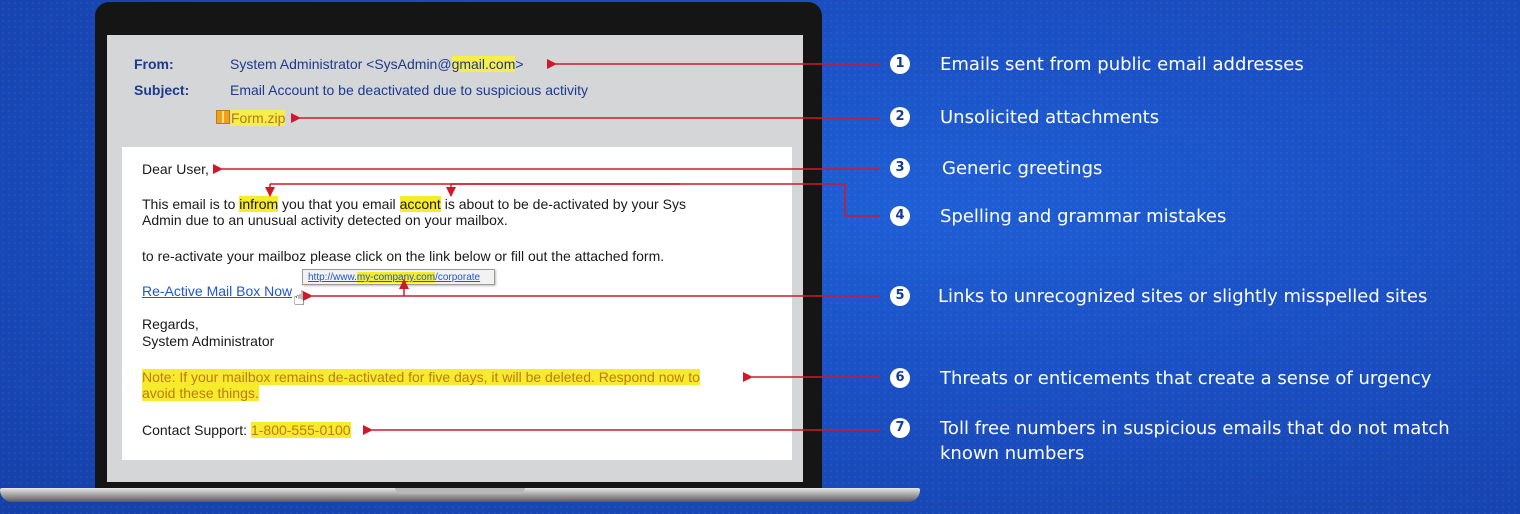 The height and width of the screenshot is (514, 1520). Describe the element at coordinates (900, 428) in the screenshot. I see `legend-badge-7: 7` at that location.